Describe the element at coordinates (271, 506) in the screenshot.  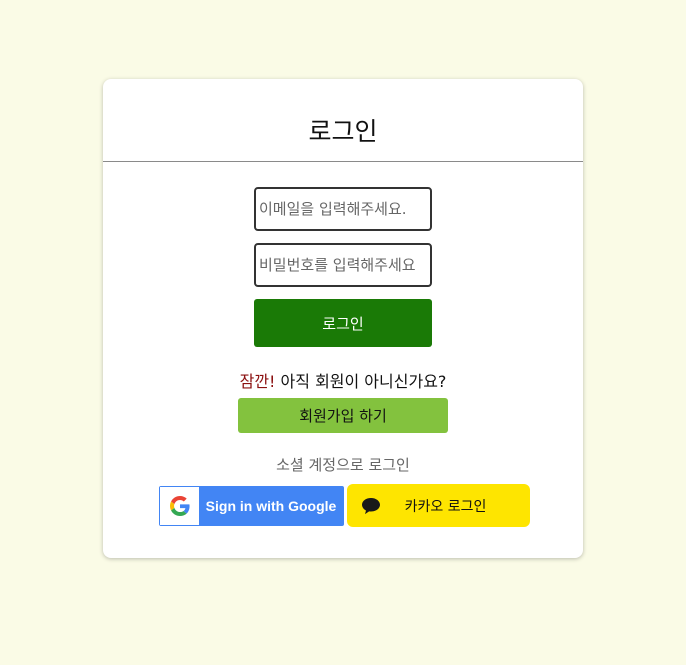
I see `google-signin-label: Sign in with Google` at that location.